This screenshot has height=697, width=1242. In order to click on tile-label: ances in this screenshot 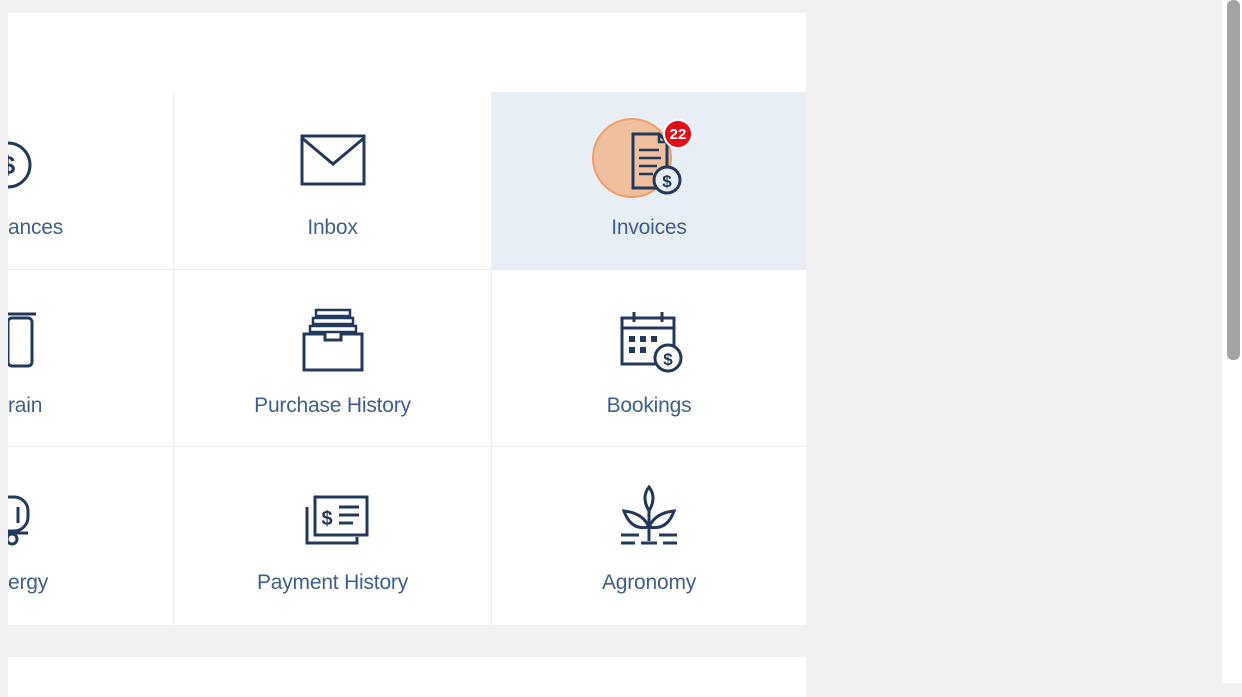, I will do `click(36, 227)`.